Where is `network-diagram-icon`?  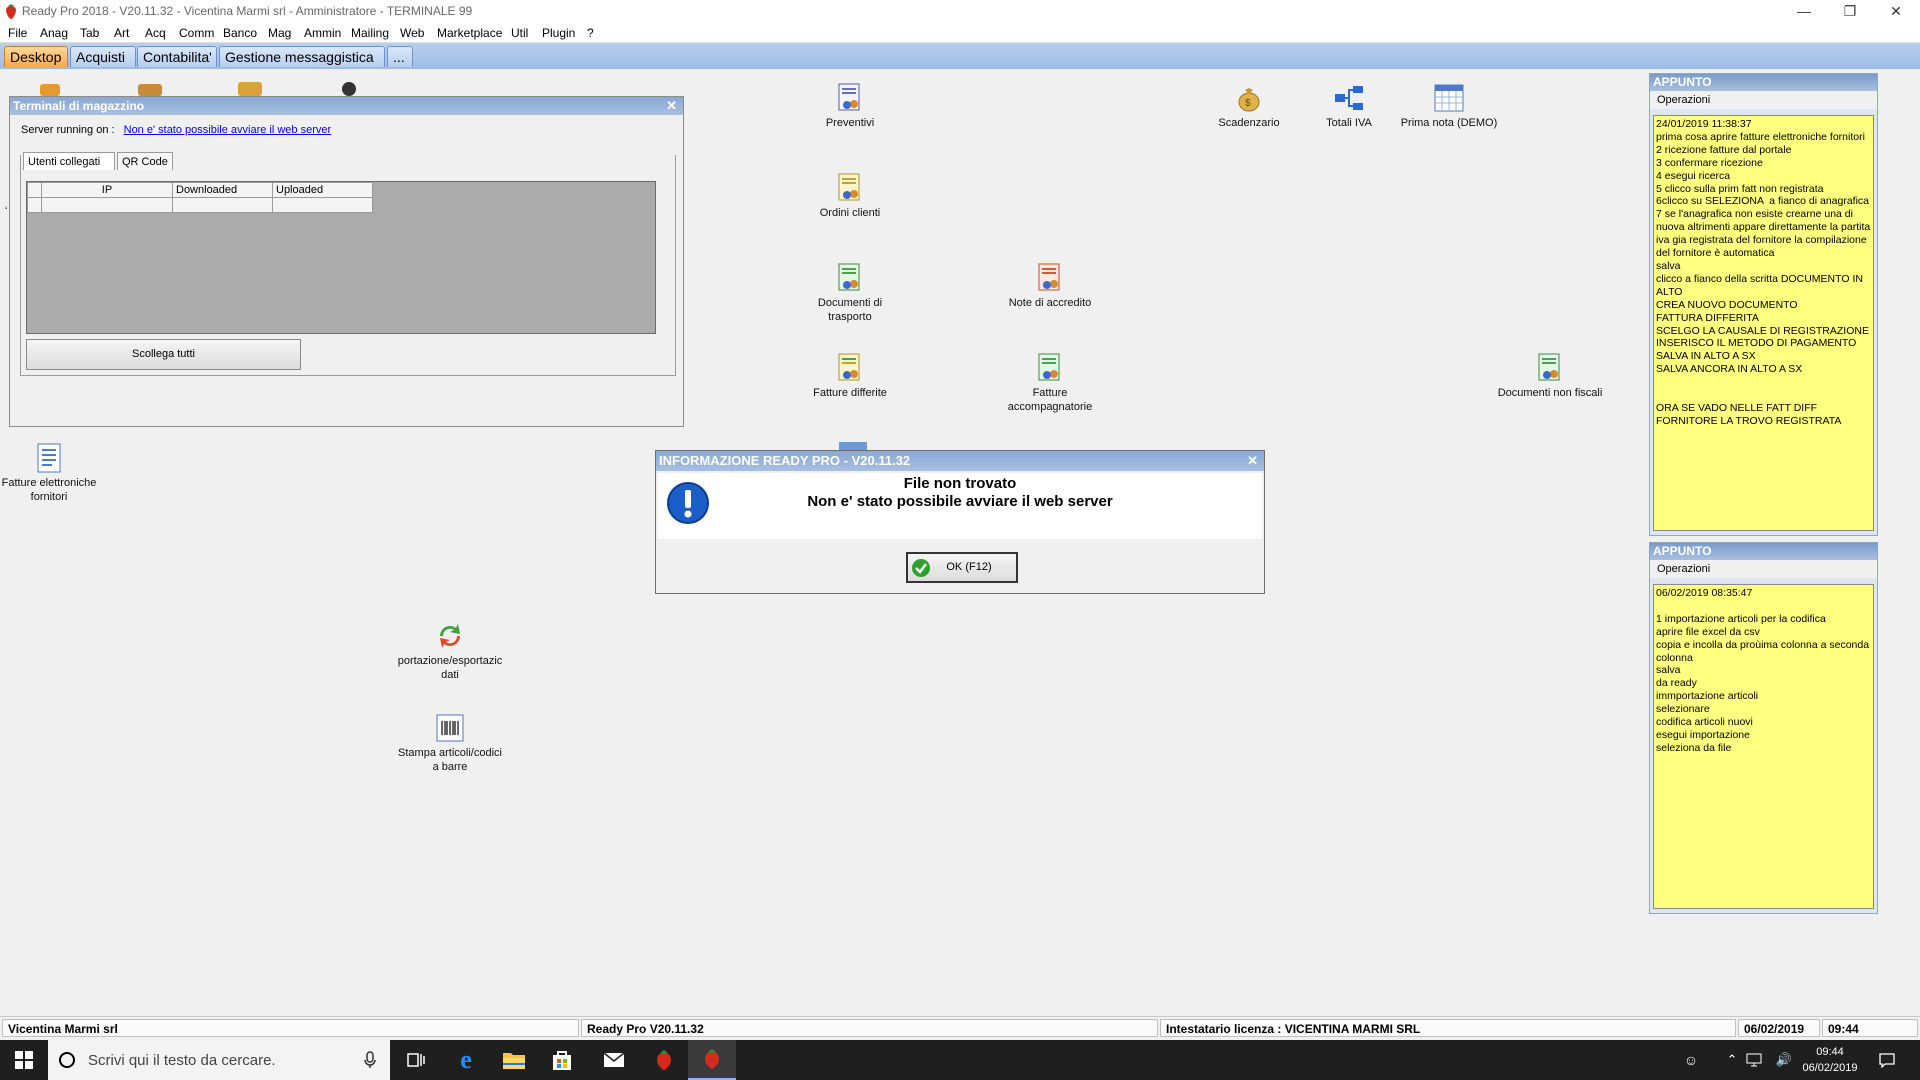 network-diagram-icon is located at coordinates (1349, 98).